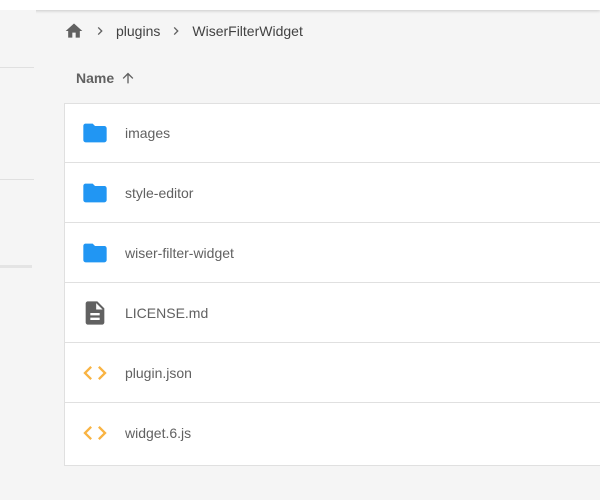 Image resolution: width=600 pixels, height=500 pixels. Describe the element at coordinates (247, 31) in the screenshot. I see `breadcrumb-item-current: WiserFilterWidget` at that location.